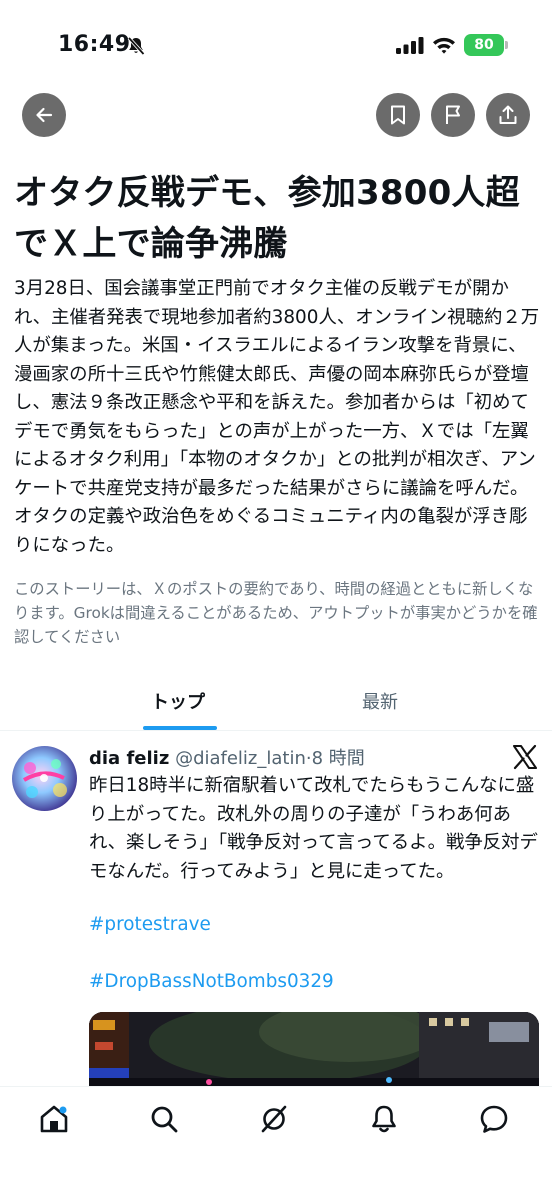  What do you see at coordinates (525, 757) in the screenshot?
I see `x-logo-icon` at bounding box center [525, 757].